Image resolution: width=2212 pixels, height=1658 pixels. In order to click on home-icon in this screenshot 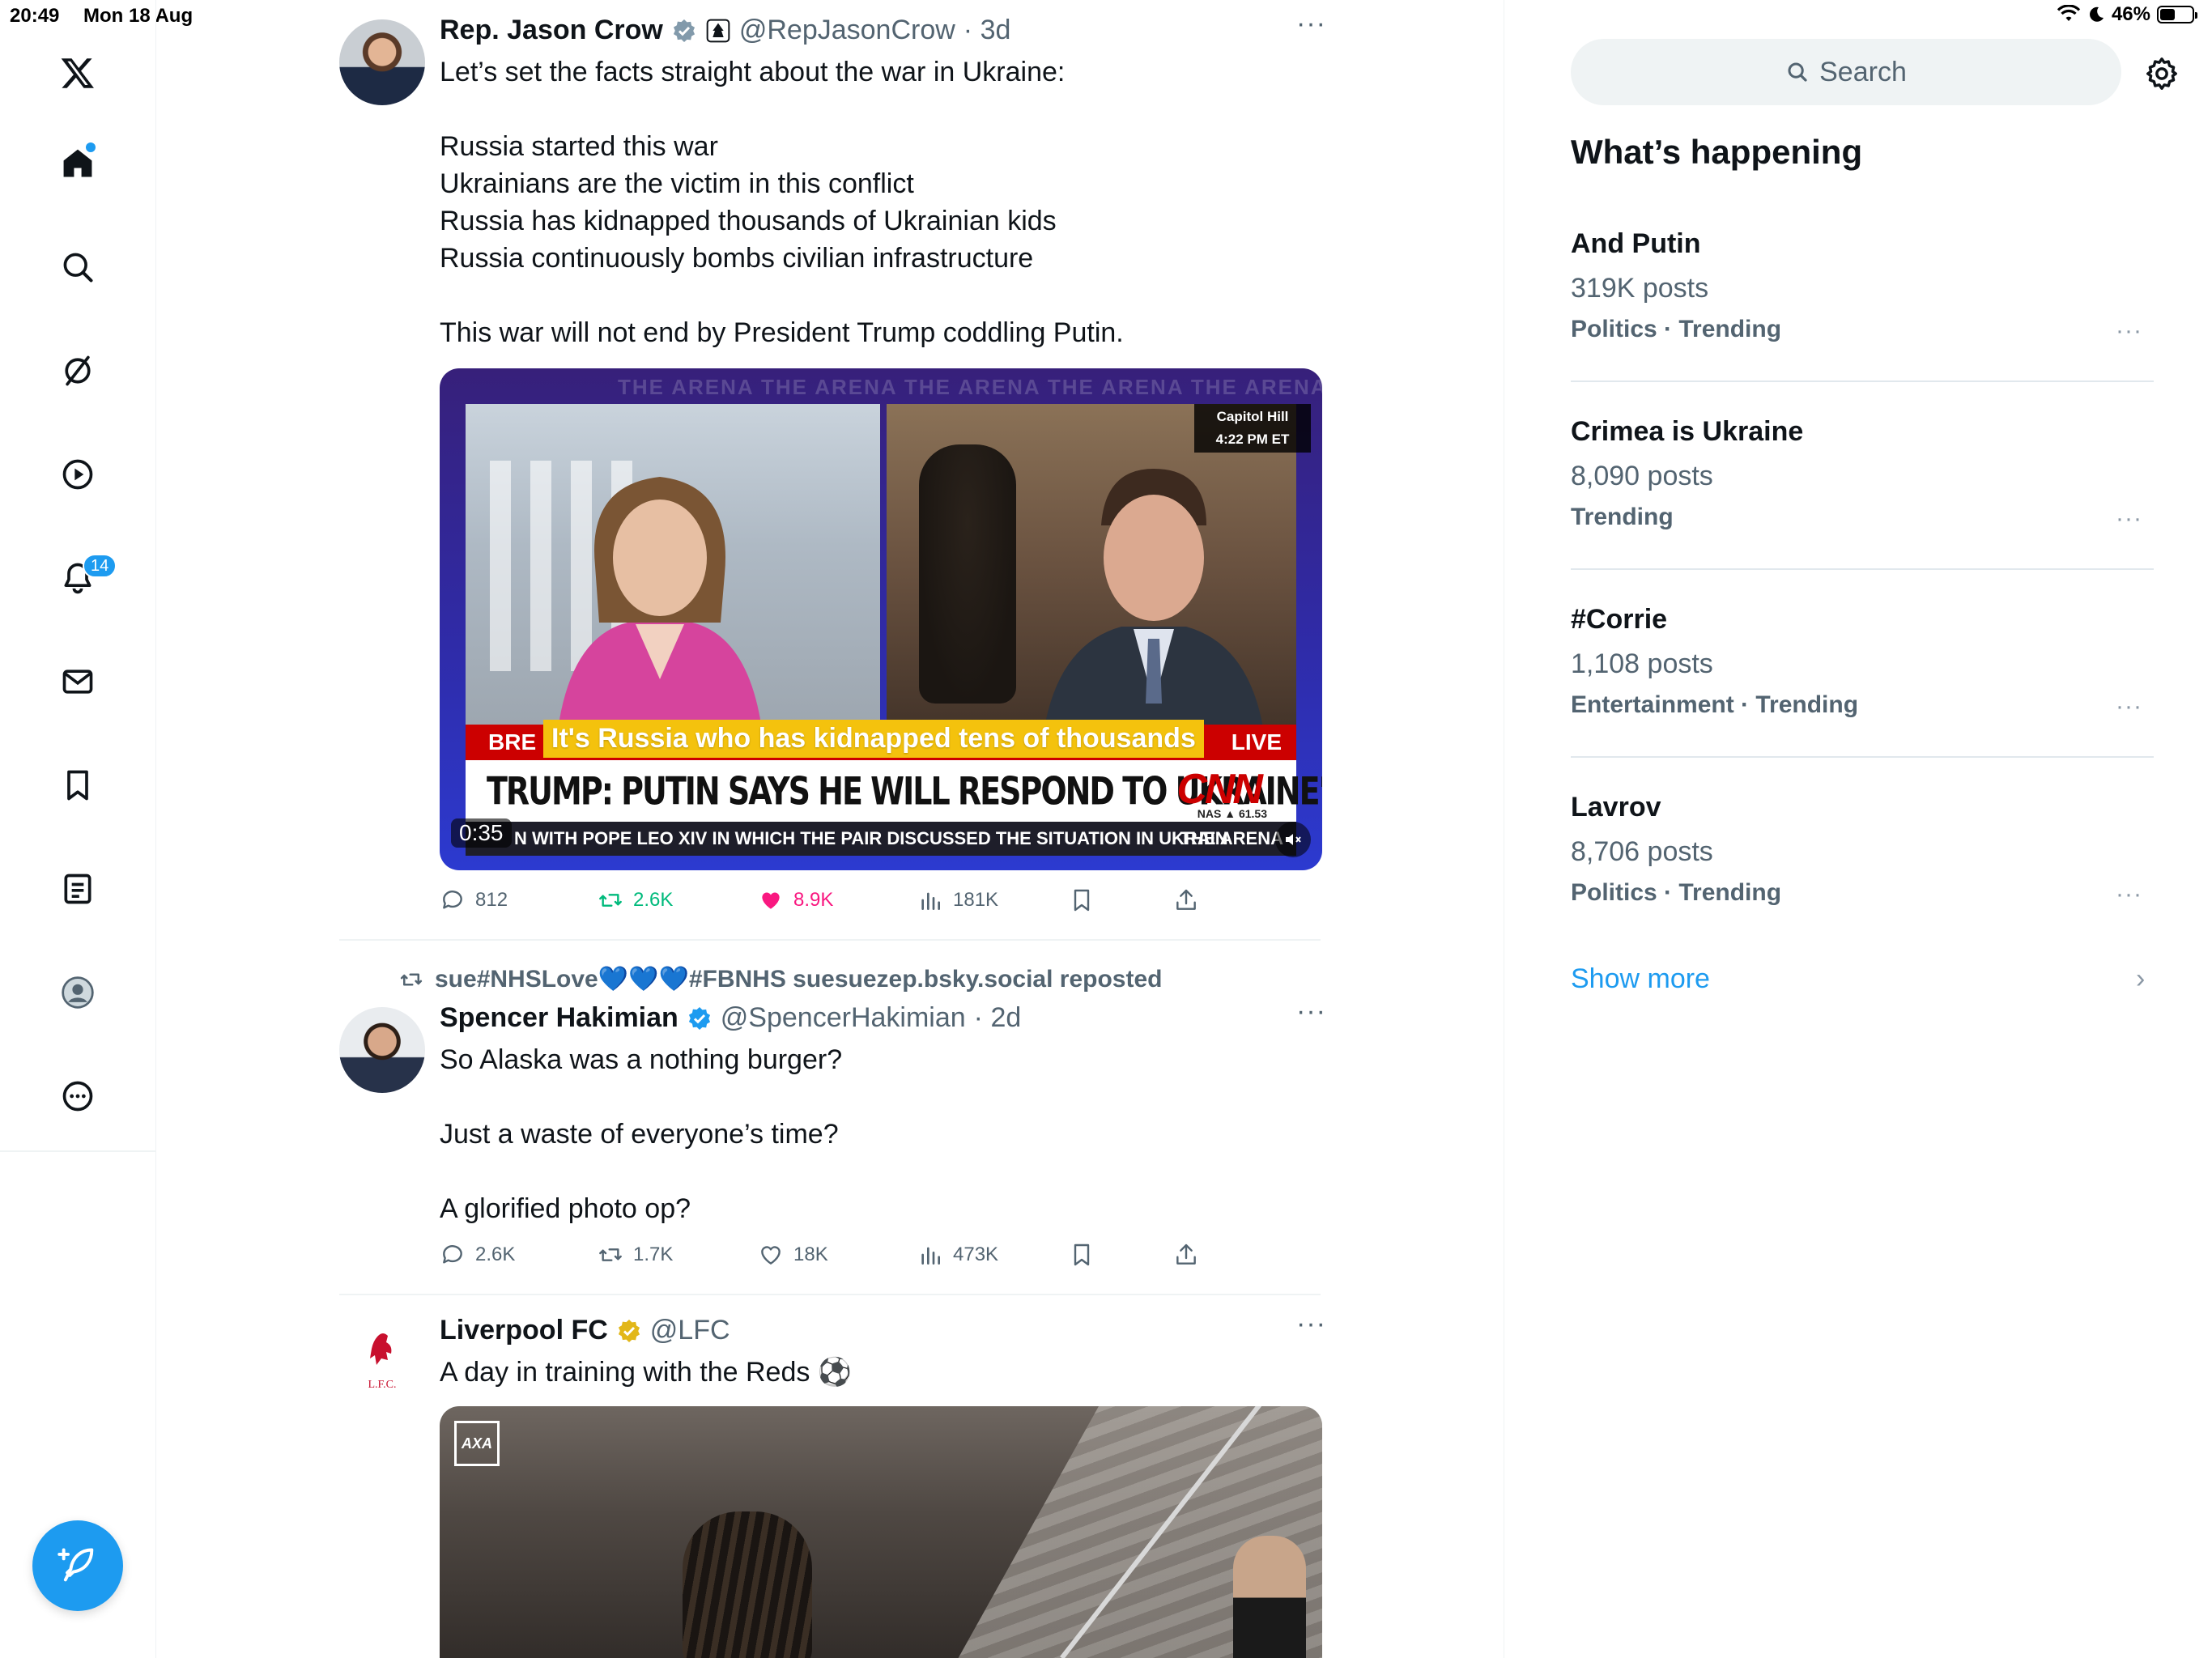, I will do `click(77, 163)`.